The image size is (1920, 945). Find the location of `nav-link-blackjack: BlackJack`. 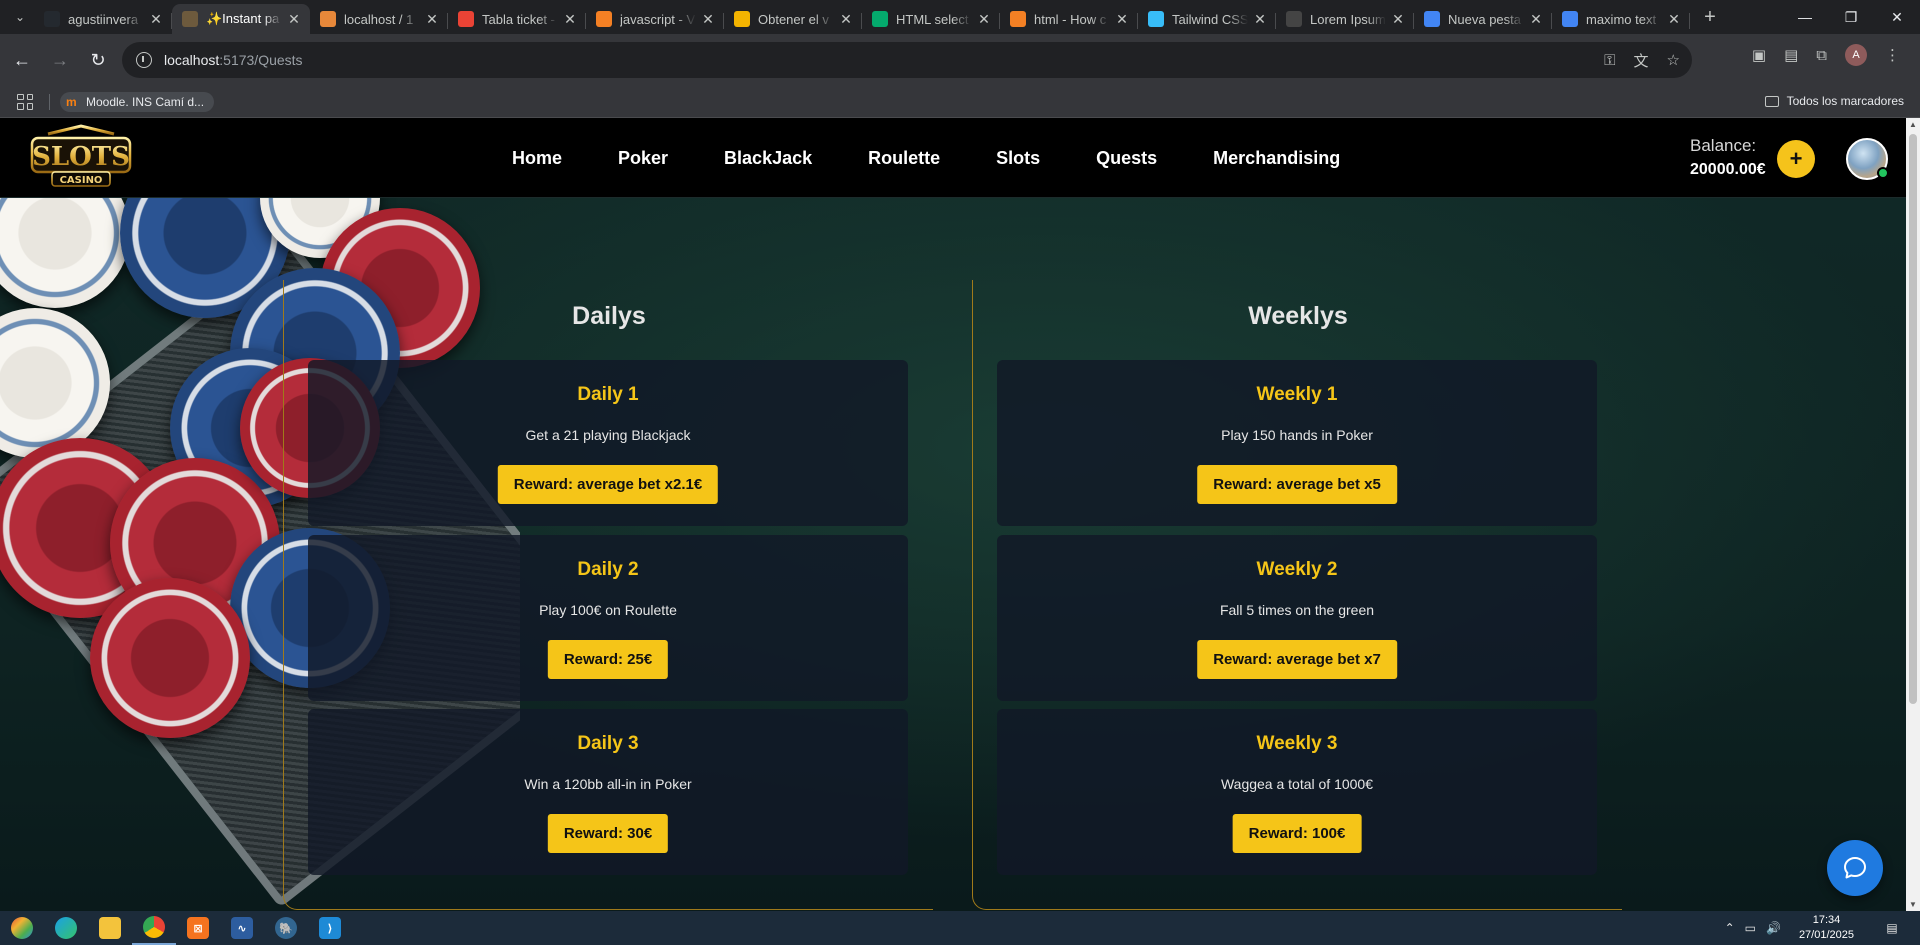

nav-link-blackjack: BlackJack is located at coordinates (768, 158).